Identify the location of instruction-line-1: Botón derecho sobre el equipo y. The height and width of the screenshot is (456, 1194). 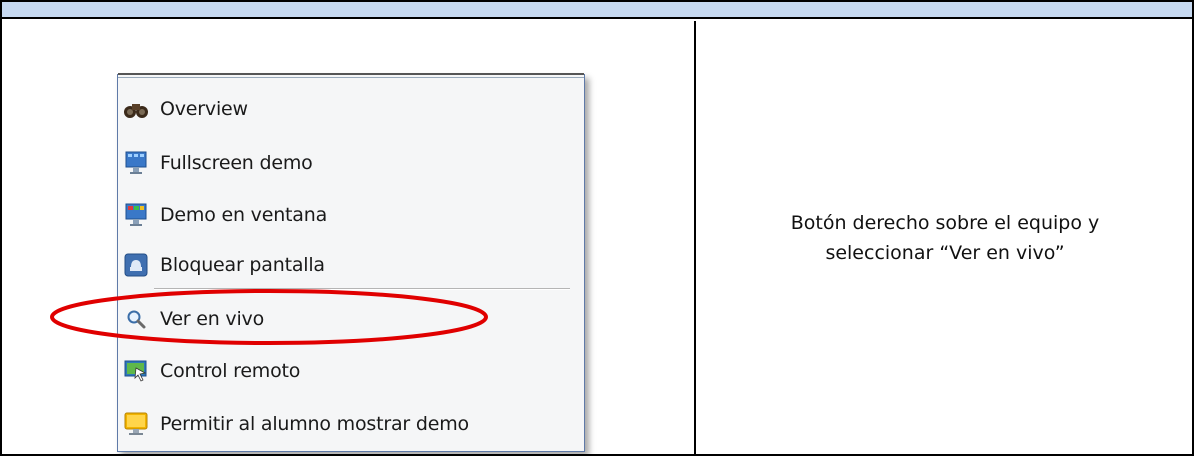
(945, 222).